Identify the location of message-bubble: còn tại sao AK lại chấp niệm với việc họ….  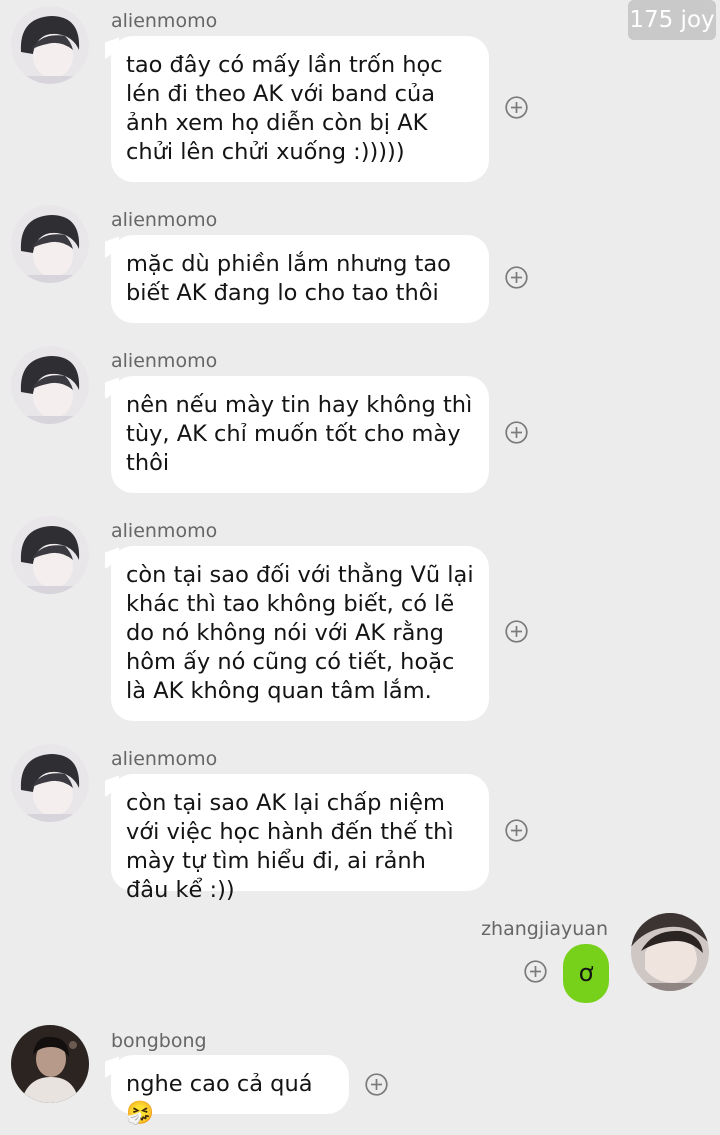
(300, 838).